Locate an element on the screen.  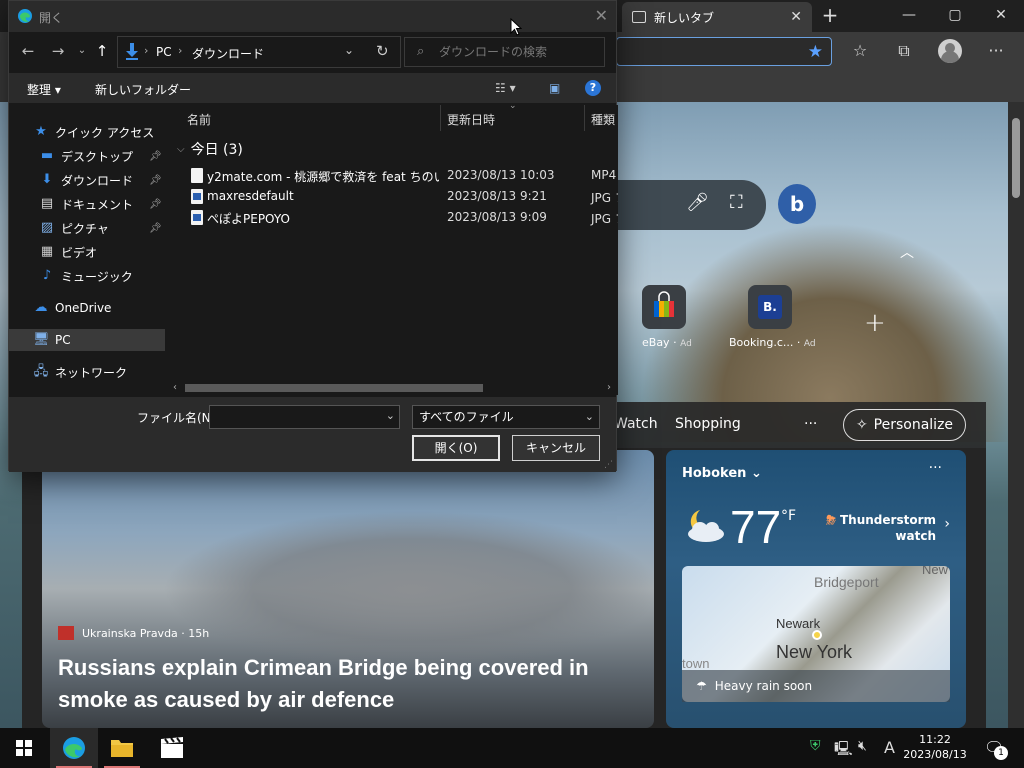
scroll-left-icon: ‹ is located at coordinates (175, 388).